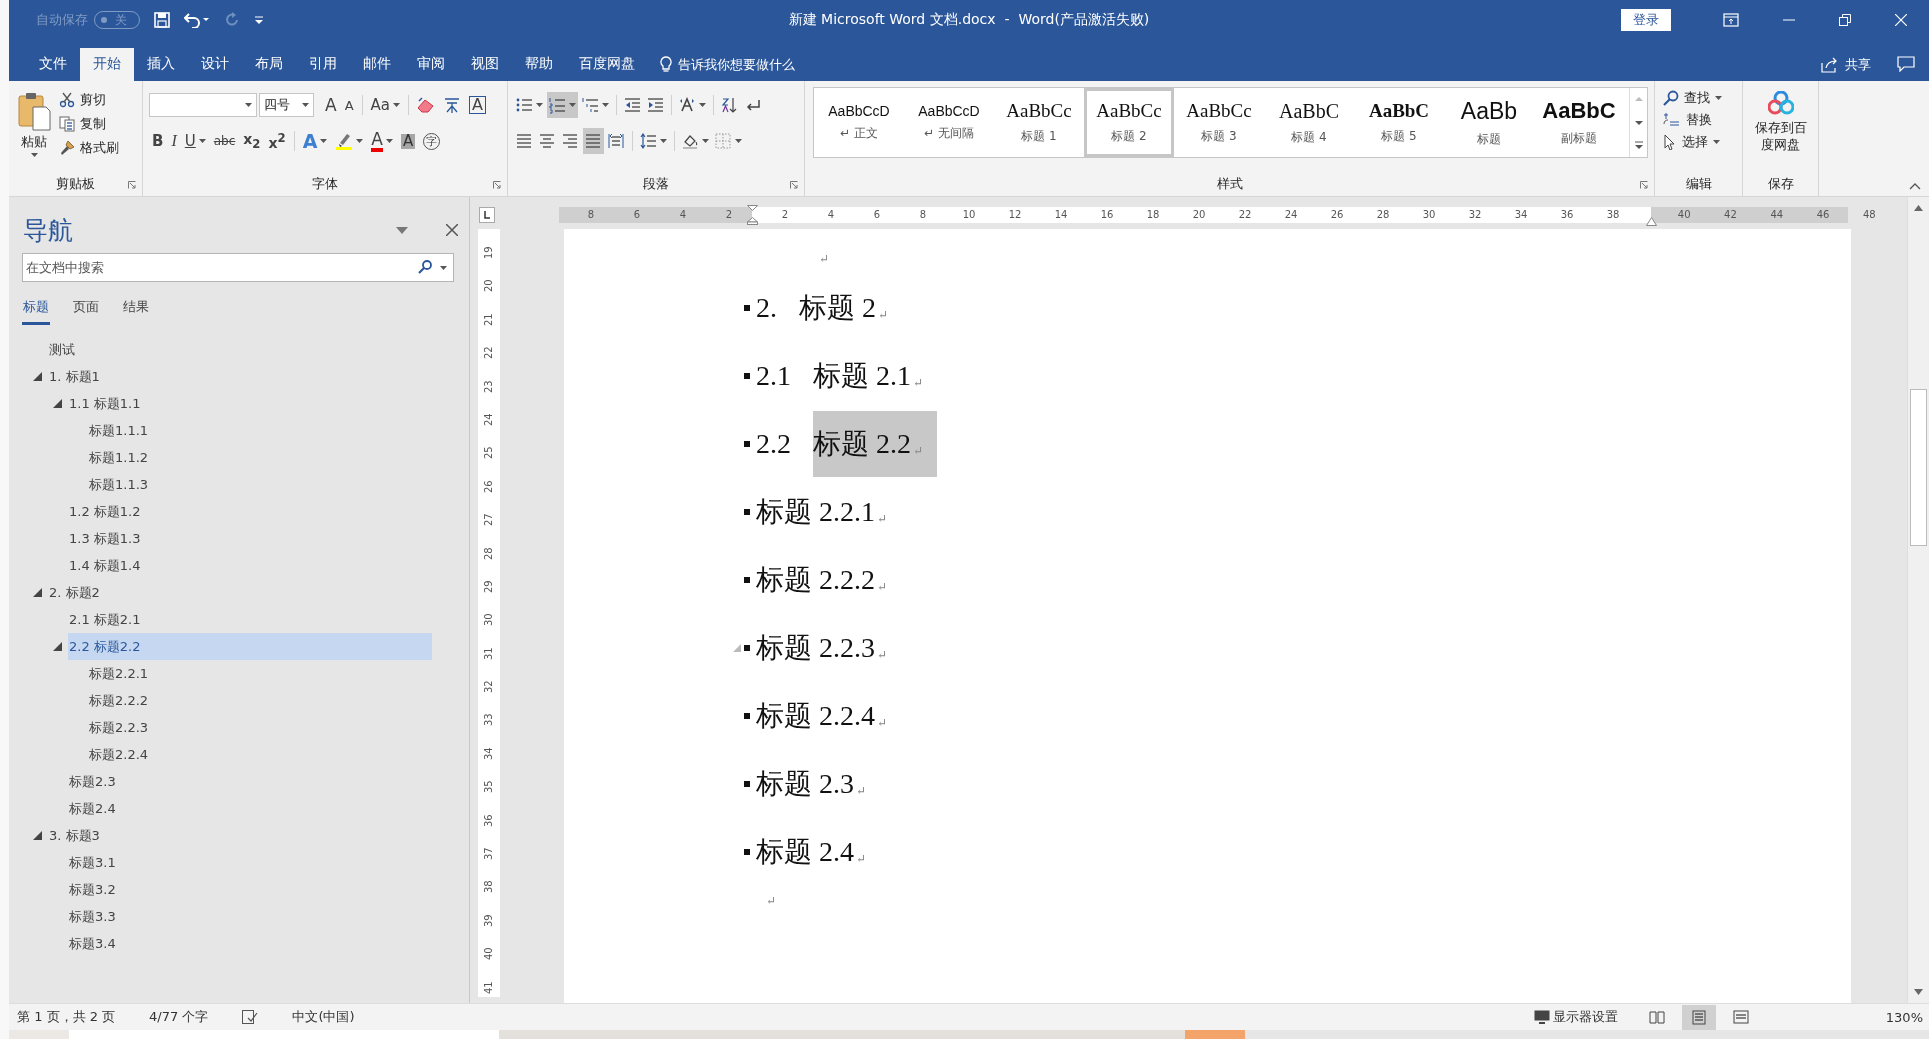  What do you see at coordinates (1575, 1017) in the screenshot?
I see `display-settings-button: 显示器设置` at bounding box center [1575, 1017].